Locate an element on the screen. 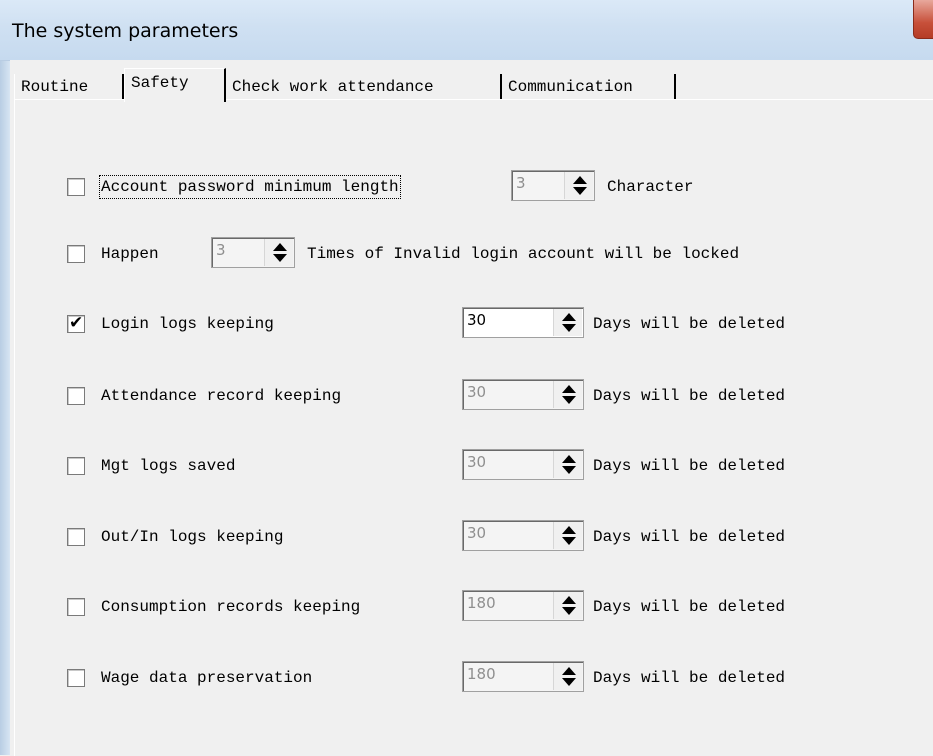 This screenshot has height=756, width=933. mgt-logs-spin-buttons is located at coordinates (567, 464).